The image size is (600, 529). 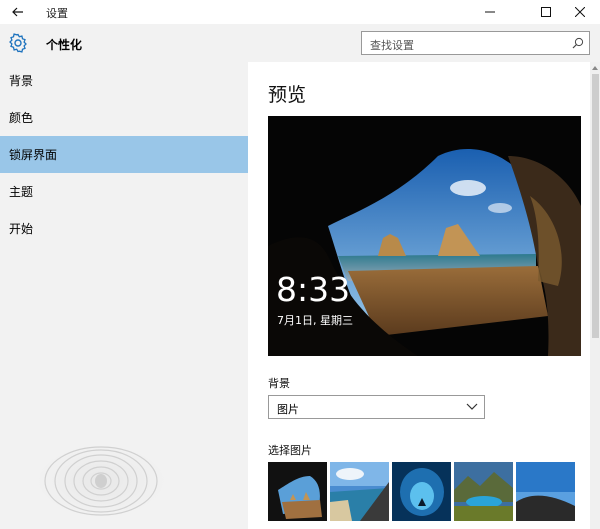 What do you see at coordinates (300, 43) in the screenshot?
I see `page-header: 个性化 查找设置` at bounding box center [300, 43].